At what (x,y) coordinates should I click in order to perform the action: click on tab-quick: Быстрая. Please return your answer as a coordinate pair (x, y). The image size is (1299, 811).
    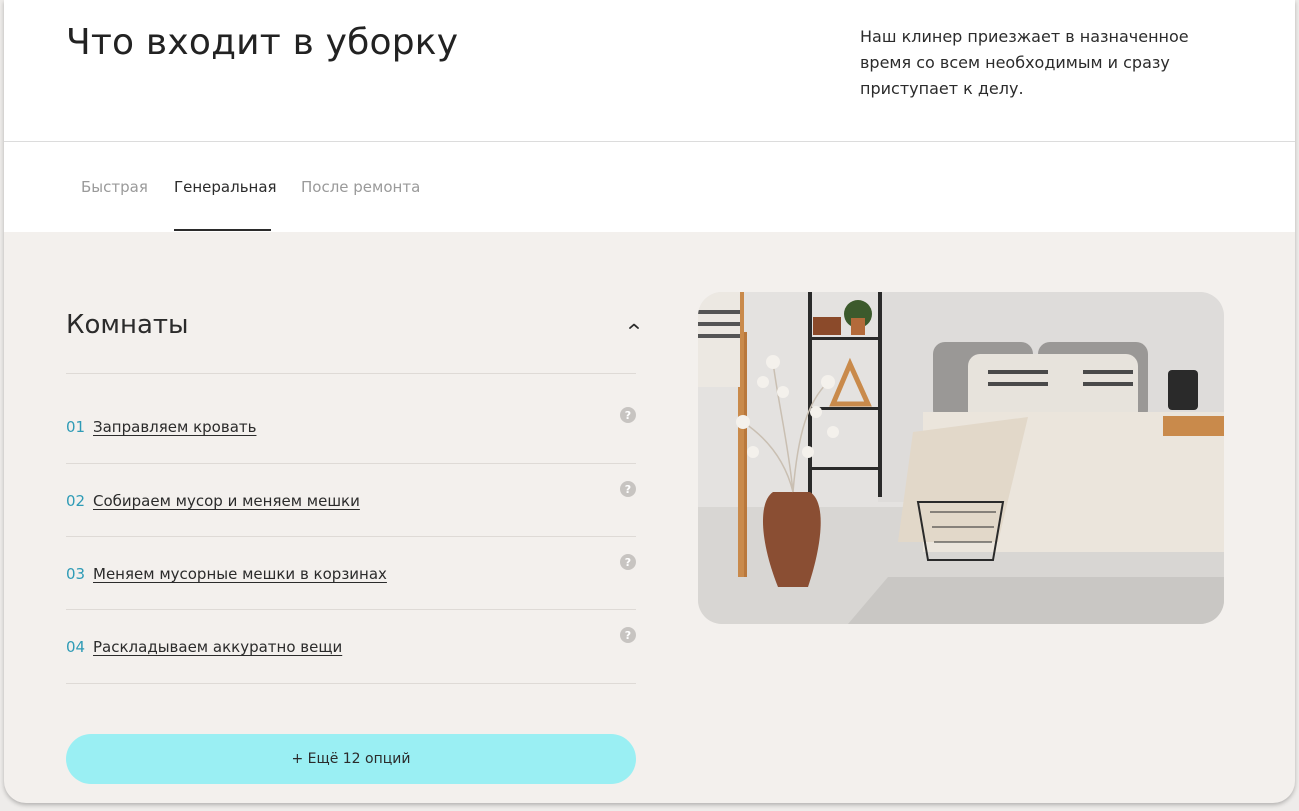
    Looking at the image, I should click on (114, 187).